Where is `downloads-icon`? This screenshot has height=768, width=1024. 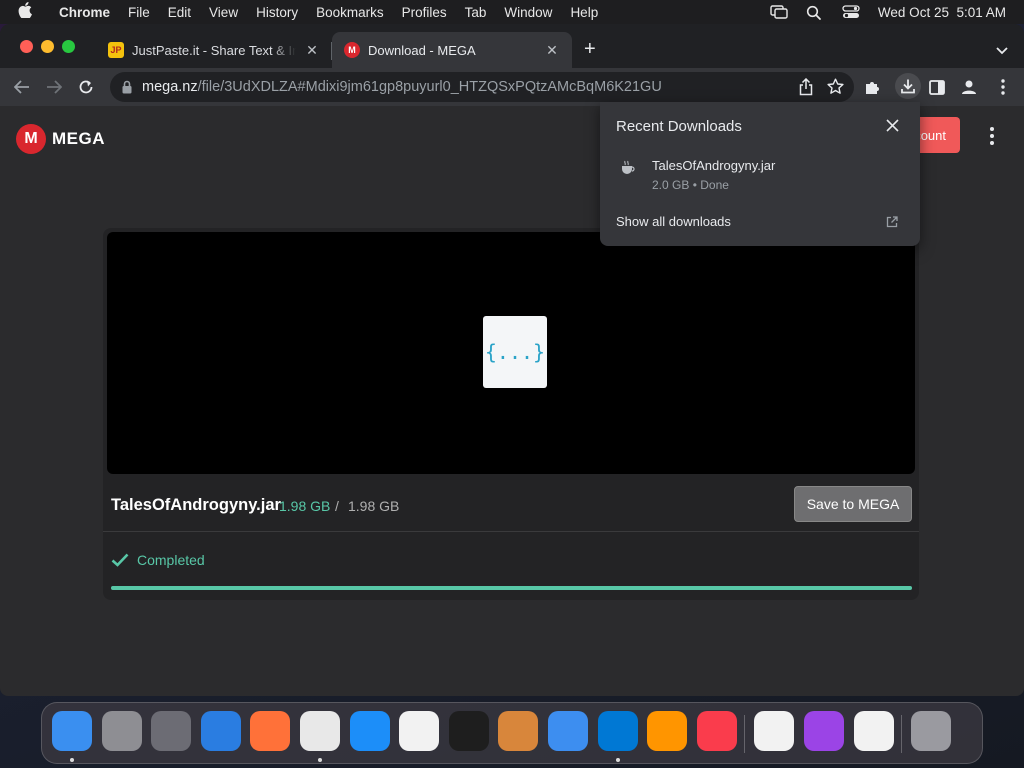 downloads-icon is located at coordinates (908, 86).